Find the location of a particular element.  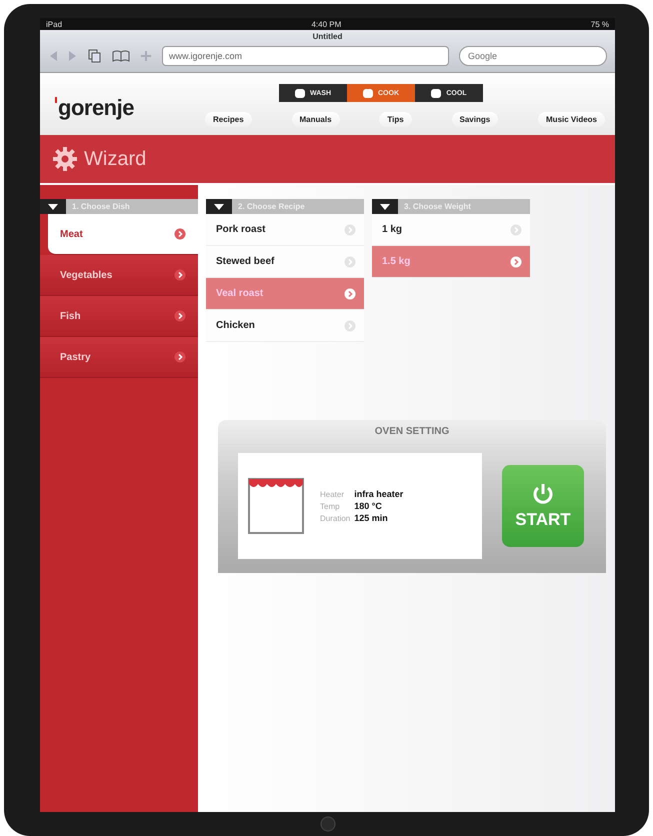

clock: 4:40 PM is located at coordinates (326, 24).